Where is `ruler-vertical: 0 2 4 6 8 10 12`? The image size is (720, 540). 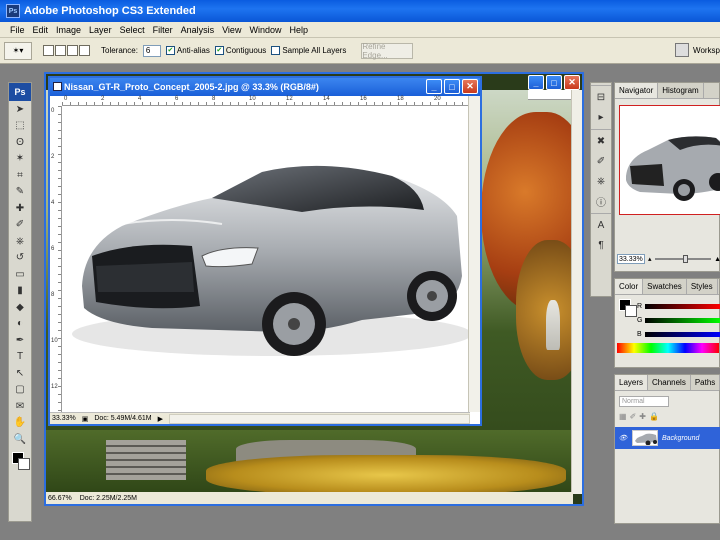 ruler-vertical: 0 2 4 6 8 10 12 is located at coordinates (56, 259).